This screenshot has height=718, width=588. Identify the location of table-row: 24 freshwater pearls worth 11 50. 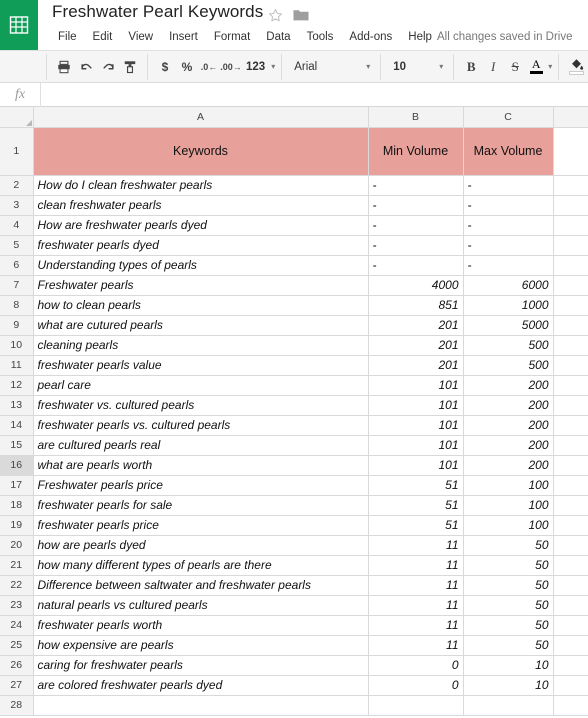
(294, 625).